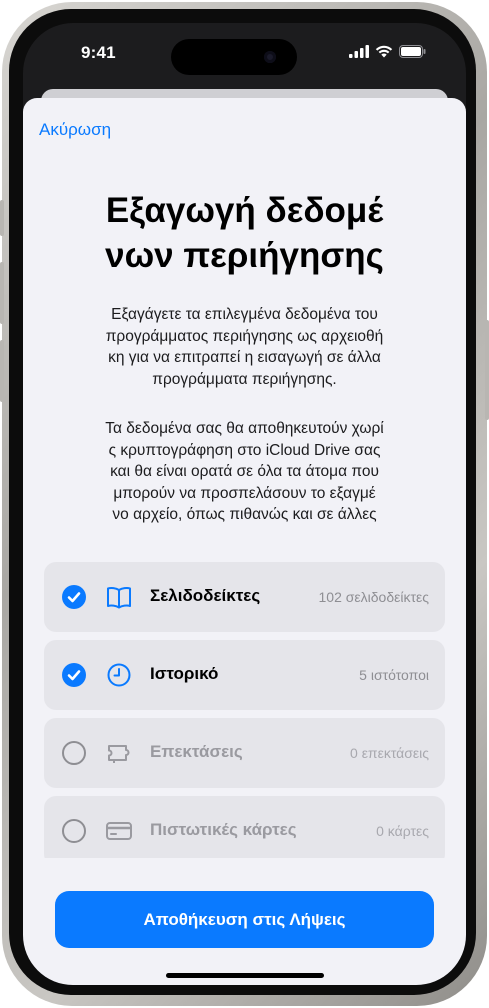 The height and width of the screenshot is (1008, 489). Describe the element at coordinates (75, 130) in the screenshot. I see `cancel-button: Ακύρωση` at that location.